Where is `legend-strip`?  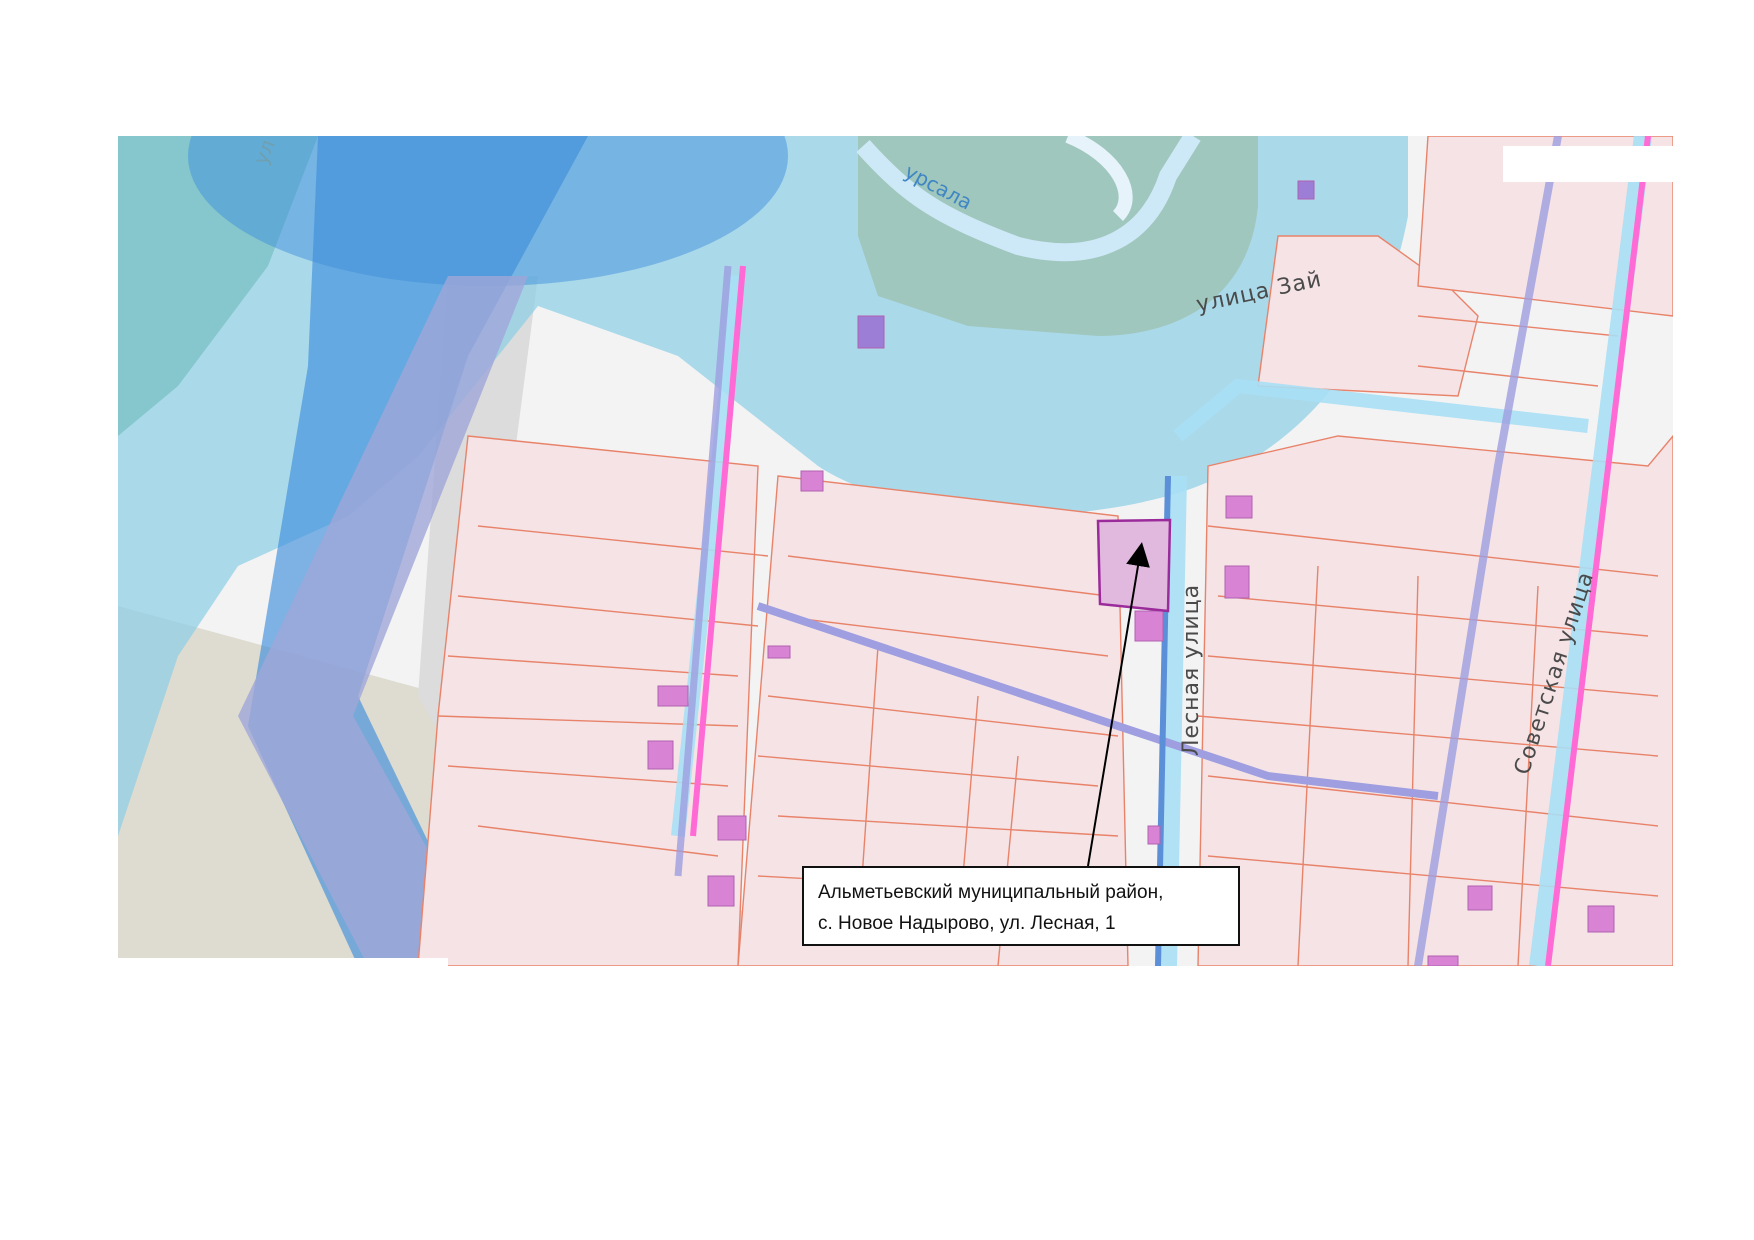 legend-strip is located at coordinates (1588, 164).